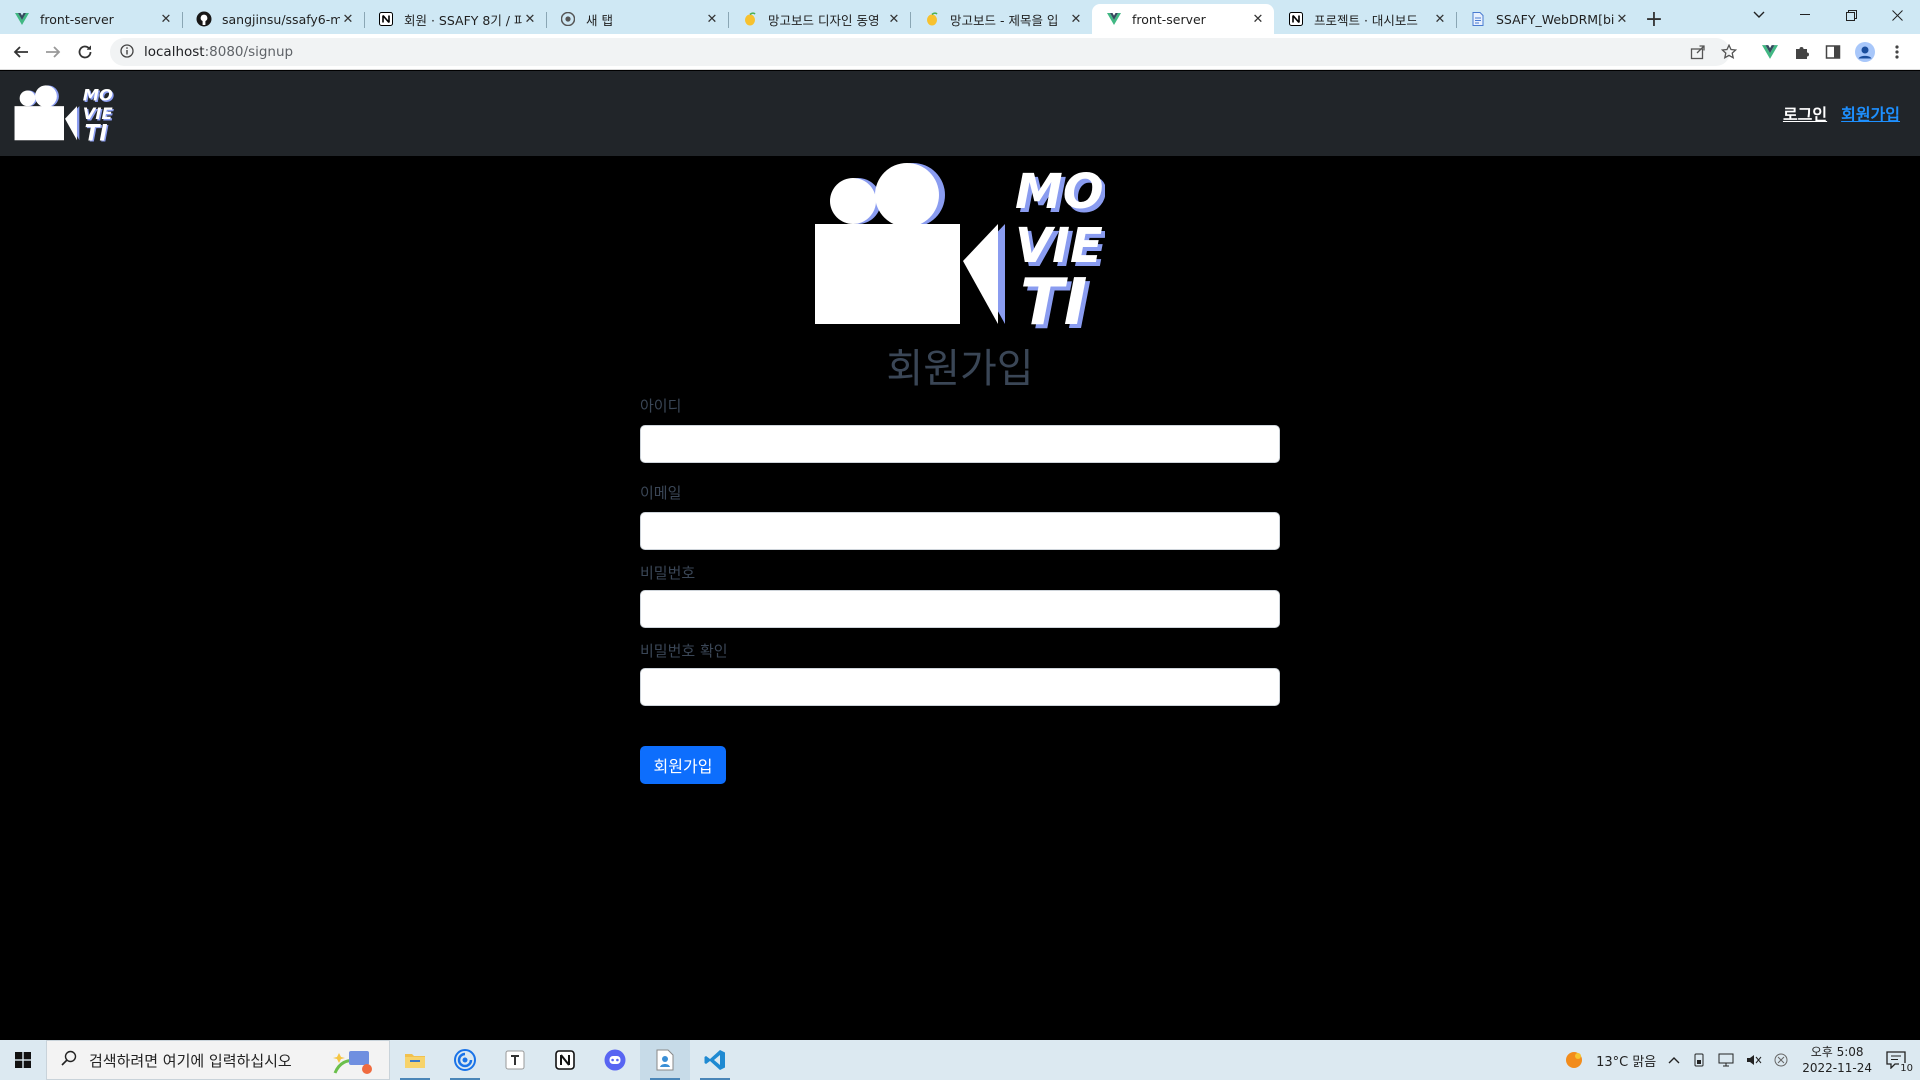 This screenshot has width=1920, height=1080. What do you see at coordinates (661, 493) in the screenshot?
I see `email-label: 이메일` at bounding box center [661, 493].